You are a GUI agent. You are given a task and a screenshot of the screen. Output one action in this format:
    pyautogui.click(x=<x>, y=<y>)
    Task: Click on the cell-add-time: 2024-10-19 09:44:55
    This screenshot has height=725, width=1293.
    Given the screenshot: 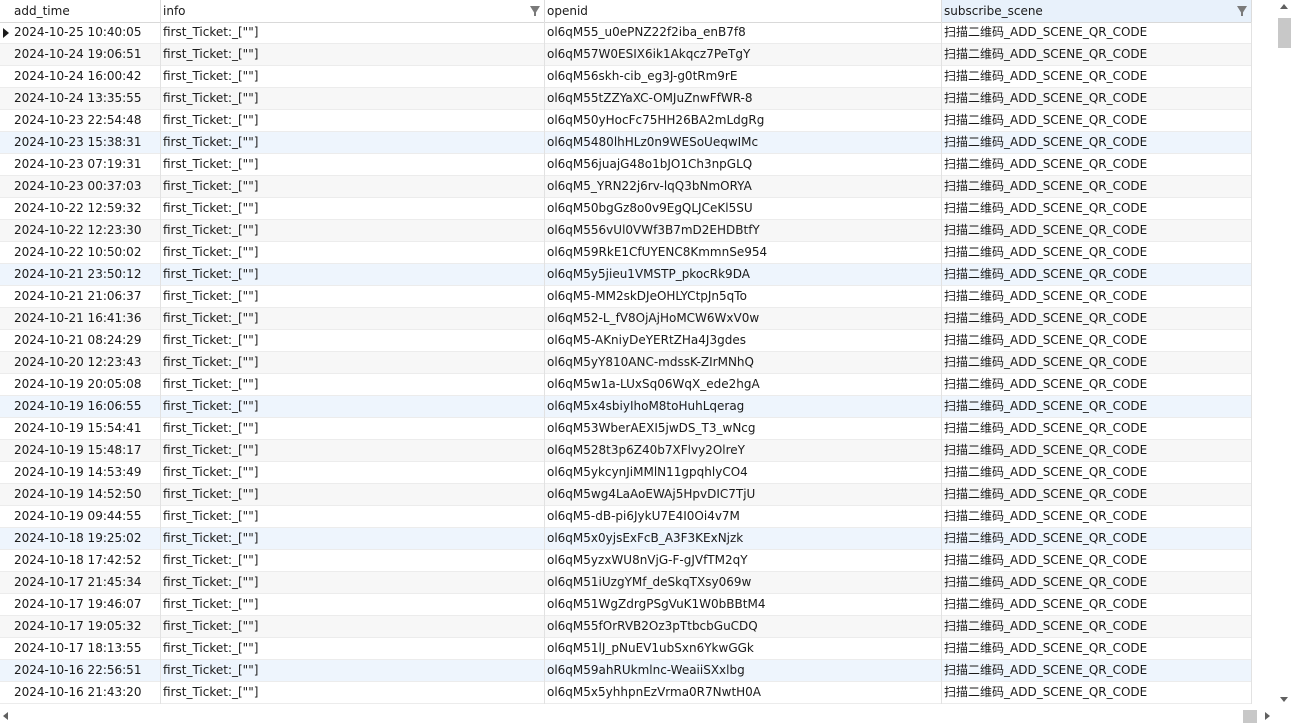 What is the action you would take?
    pyautogui.click(x=80, y=517)
    